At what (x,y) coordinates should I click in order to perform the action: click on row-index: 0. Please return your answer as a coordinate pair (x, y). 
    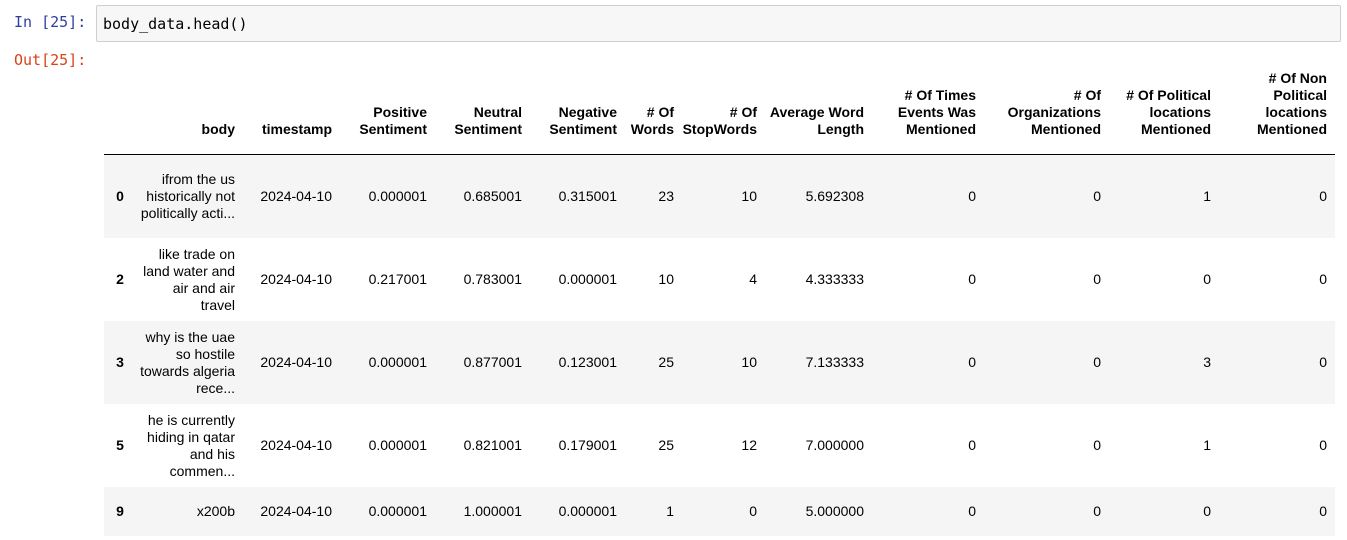
    Looking at the image, I should click on (120, 196).